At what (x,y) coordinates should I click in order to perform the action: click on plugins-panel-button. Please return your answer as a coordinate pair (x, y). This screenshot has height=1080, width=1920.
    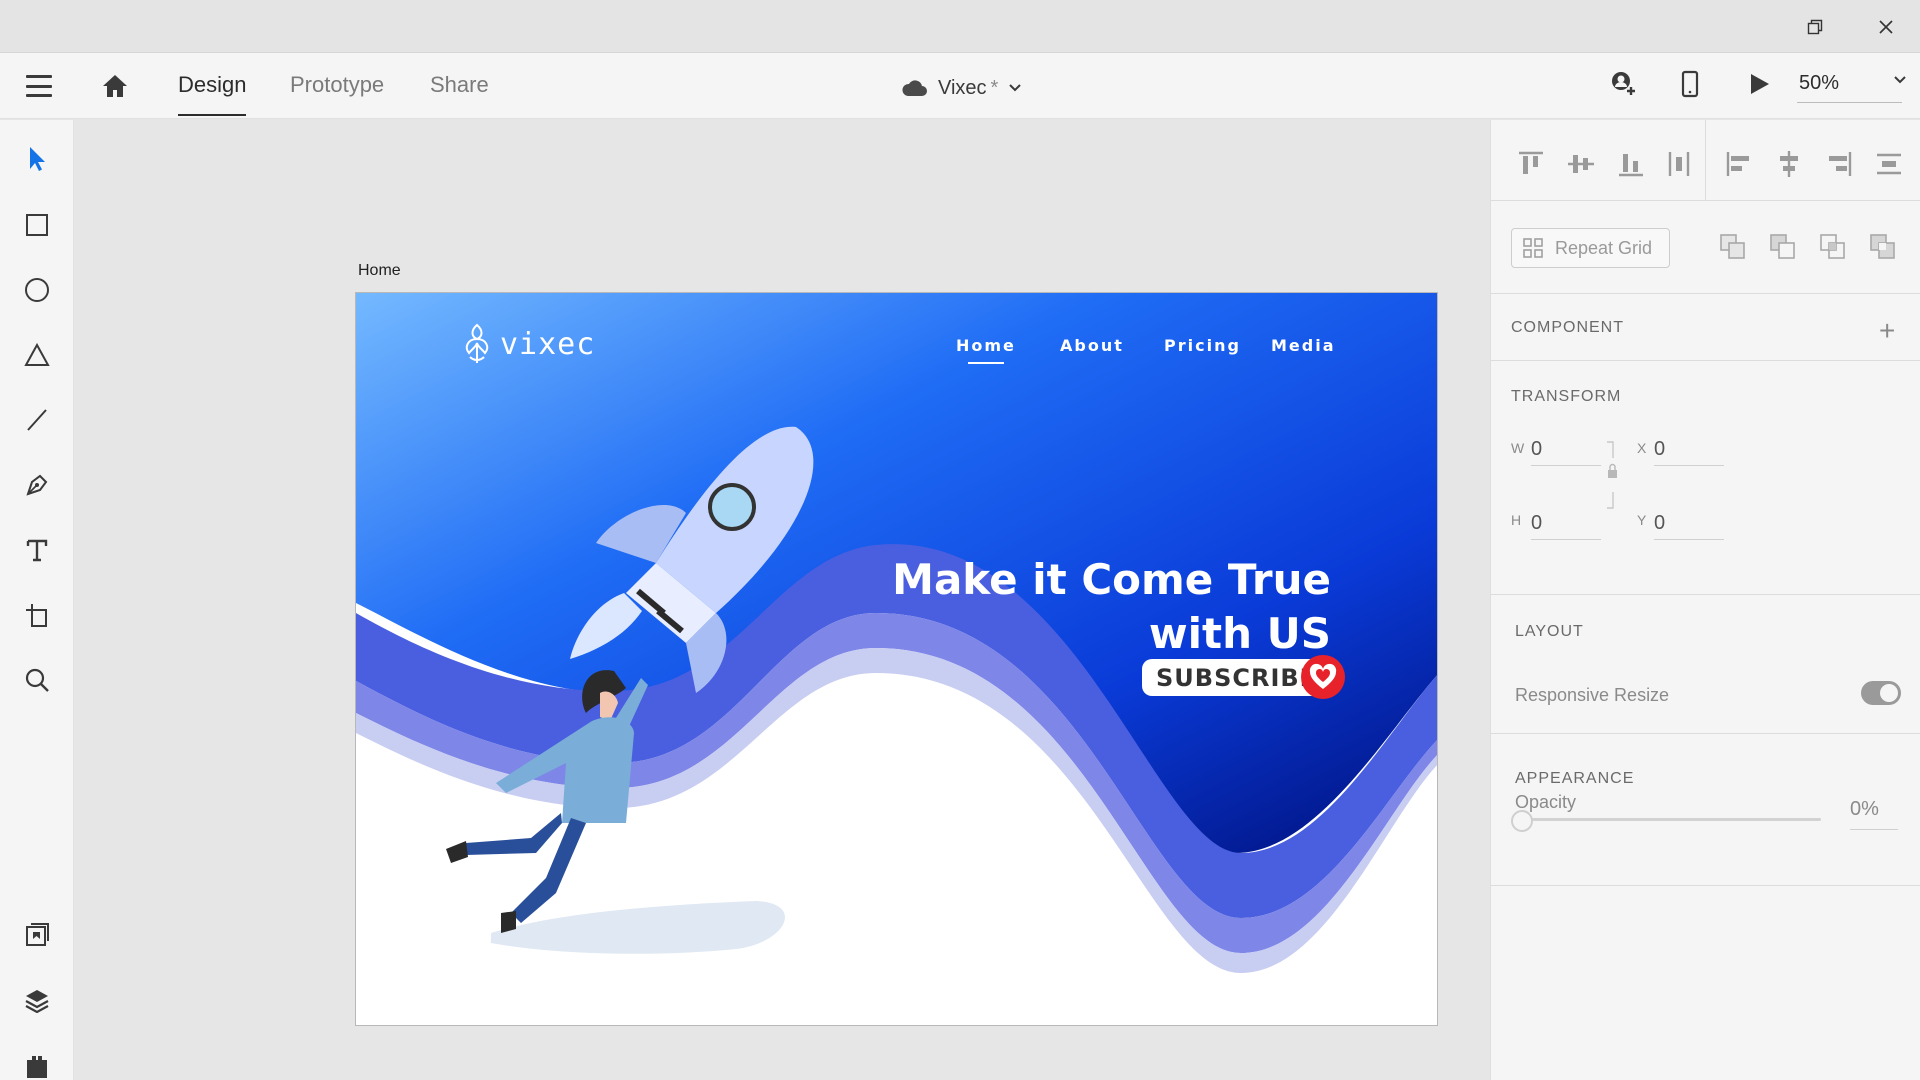
    Looking at the image, I should click on (37, 1065).